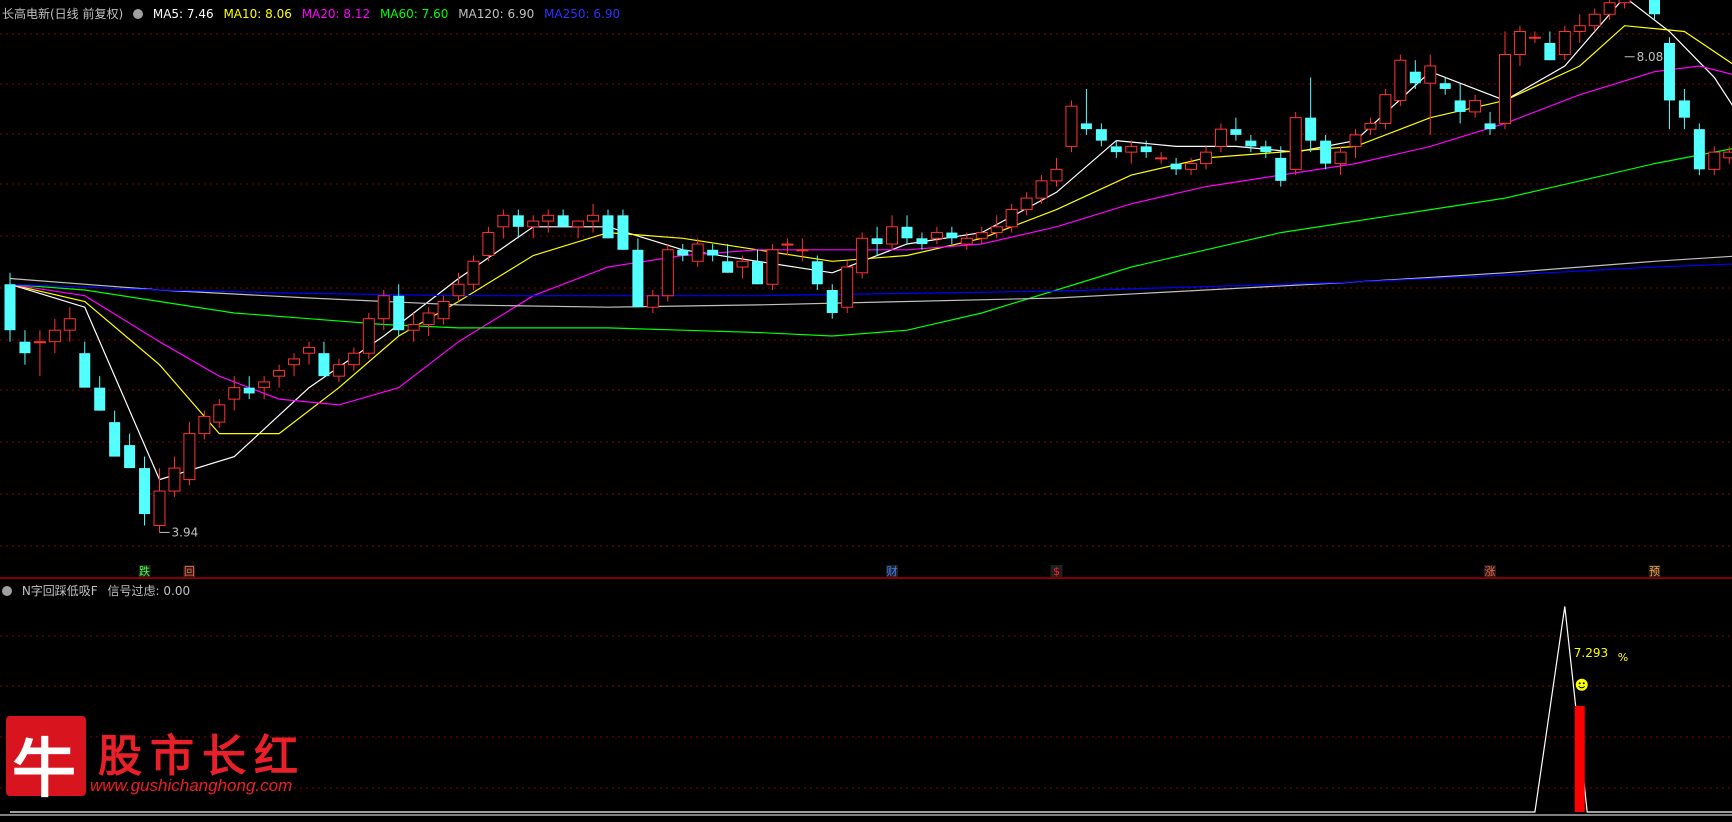 This screenshot has height=822, width=1732. What do you see at coordinates (1056, 571) in the screenshot?
I see `event-marker: $` at bounding box center [1056, 571].